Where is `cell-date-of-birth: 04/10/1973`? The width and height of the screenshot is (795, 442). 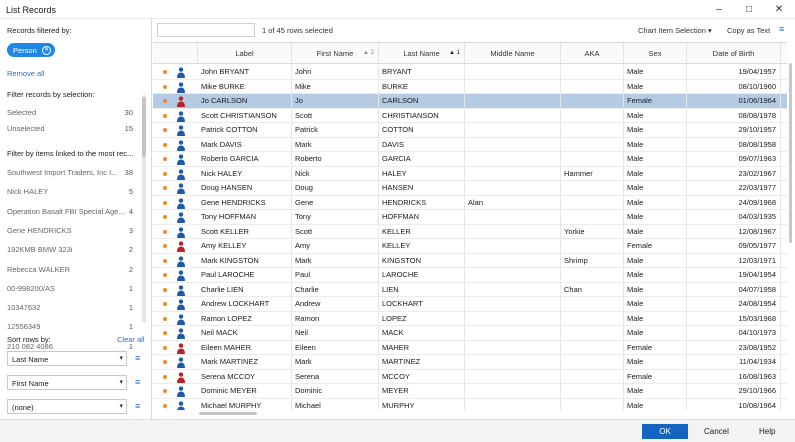 cell-date-of-birth: 04/10/1973 is located at coordinates (734, 333).